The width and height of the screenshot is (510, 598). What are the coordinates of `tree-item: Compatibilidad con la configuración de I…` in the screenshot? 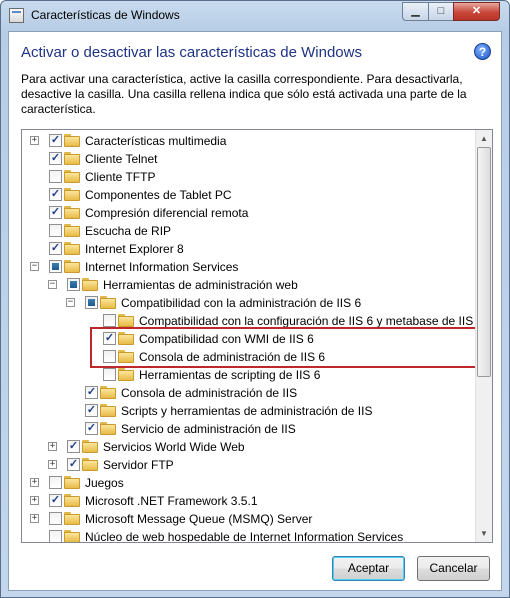 It's located at (248, 321).